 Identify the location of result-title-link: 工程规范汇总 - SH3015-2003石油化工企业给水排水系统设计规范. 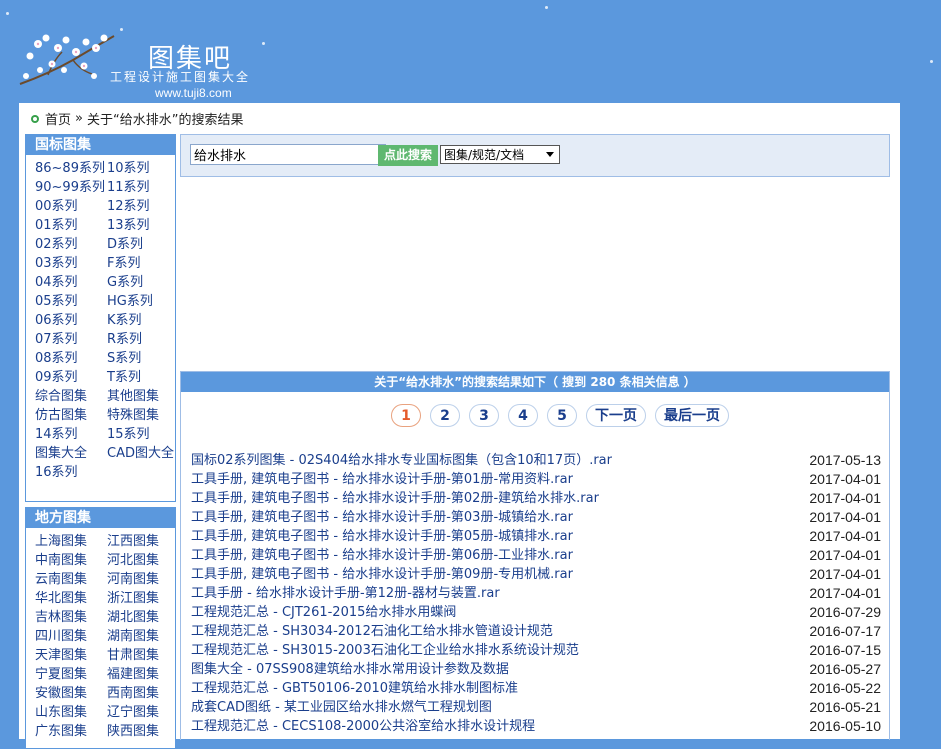
(385, 650).